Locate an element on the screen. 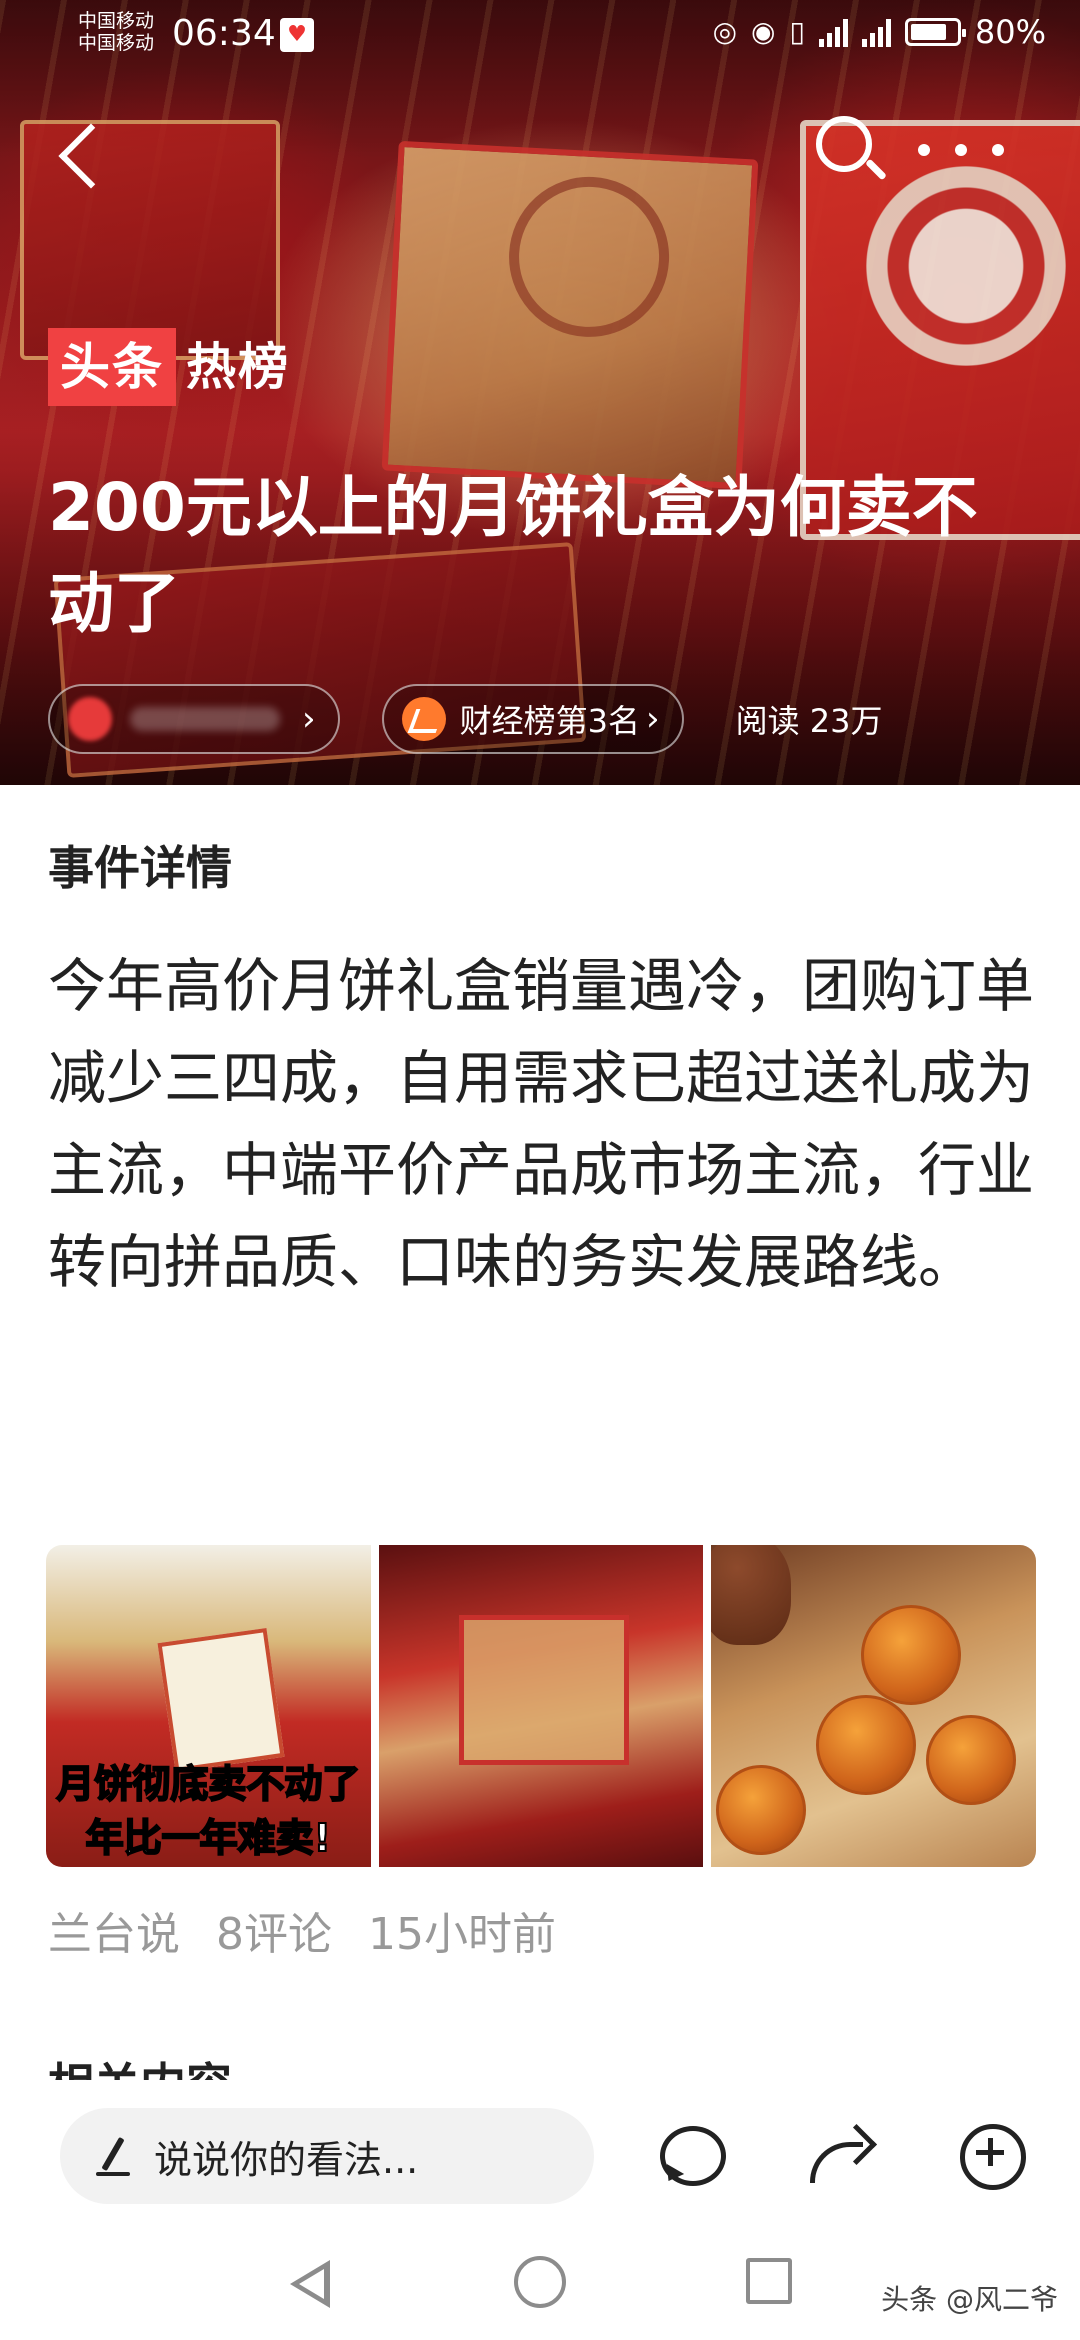 The height and width of the screenshot is (2340, 1080). vibrate-icon: ▯ is located at coordinates (797, 31).